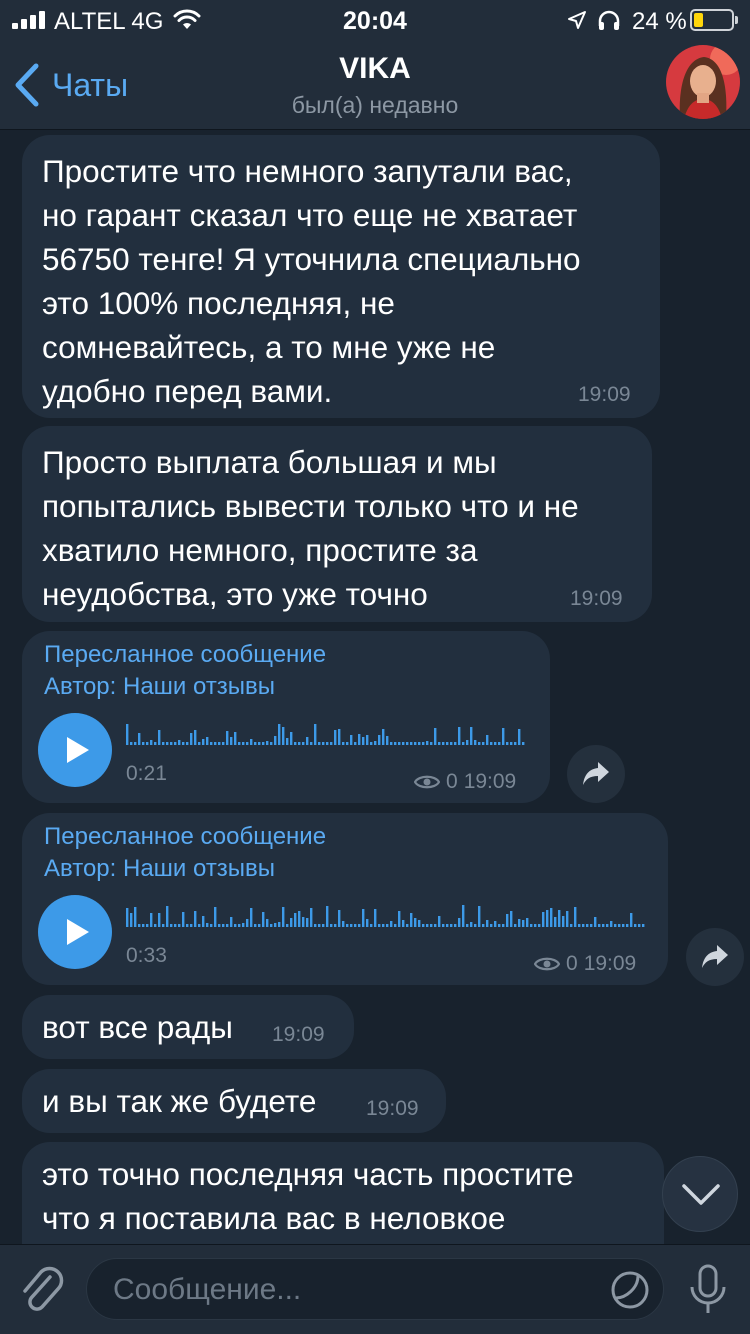  Describe the element at coordinates (708, 1291) in the screenshot. I see `microphone-icon` at that location.